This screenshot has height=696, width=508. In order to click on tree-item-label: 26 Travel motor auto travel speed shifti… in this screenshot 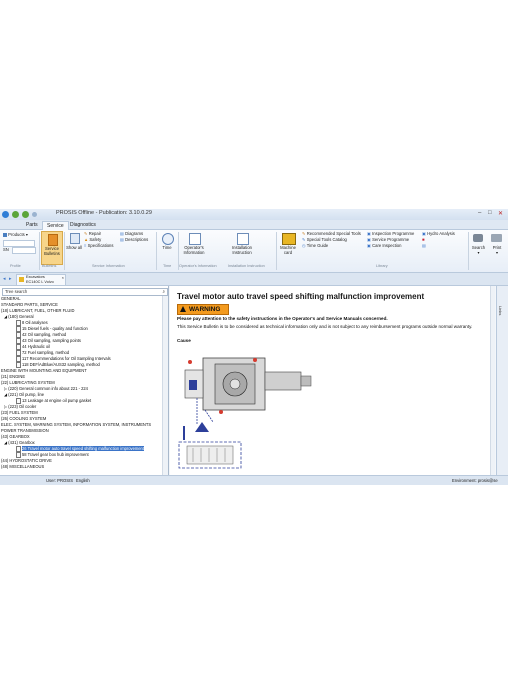, I will do `click(83, 449)`.